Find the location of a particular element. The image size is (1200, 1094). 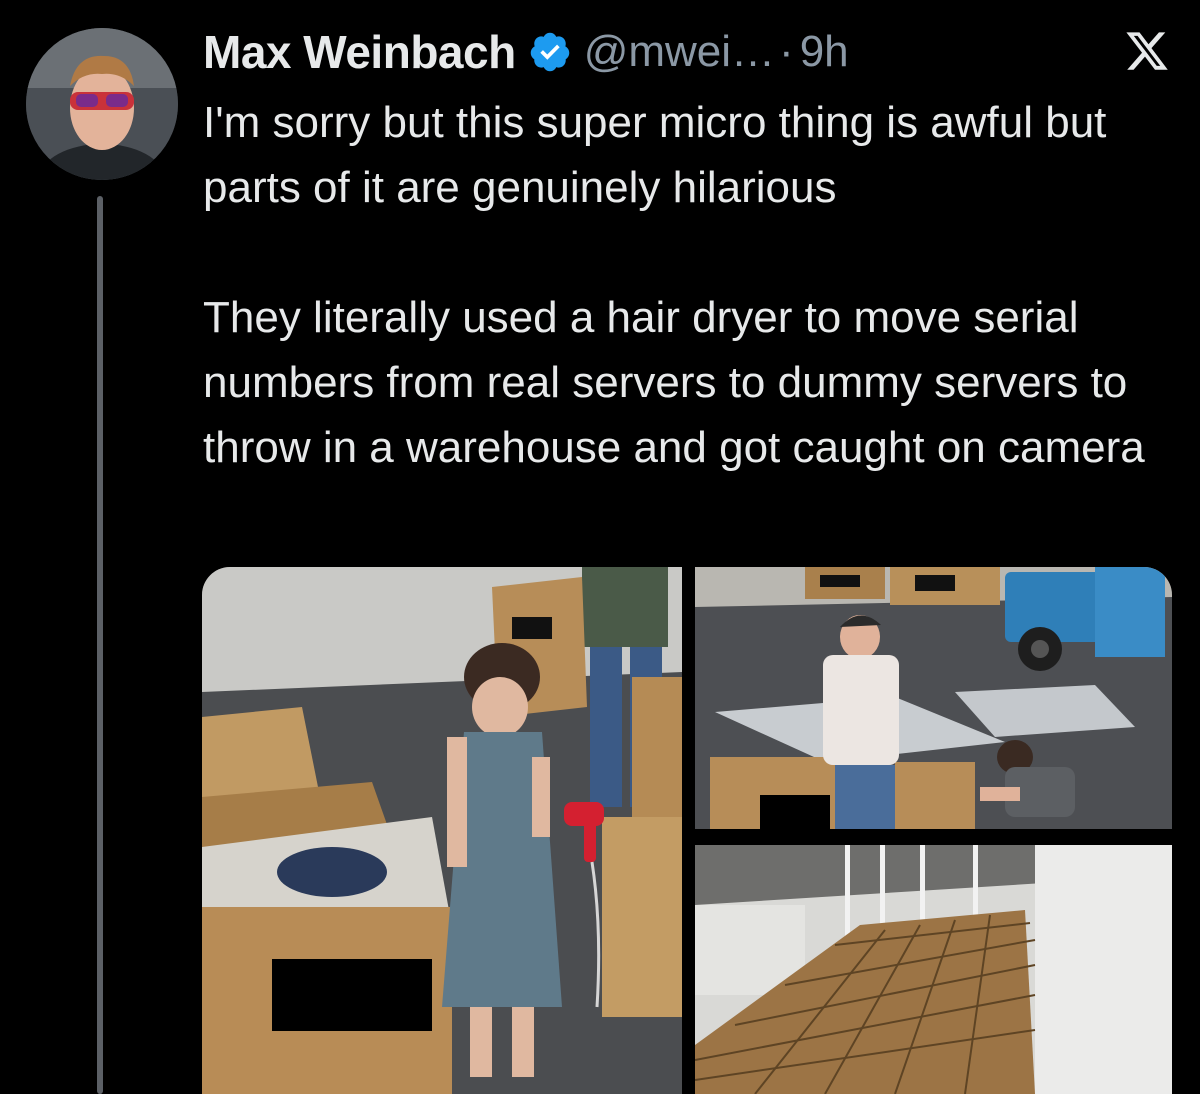

avatar-image is located at coordinates (102, 104).